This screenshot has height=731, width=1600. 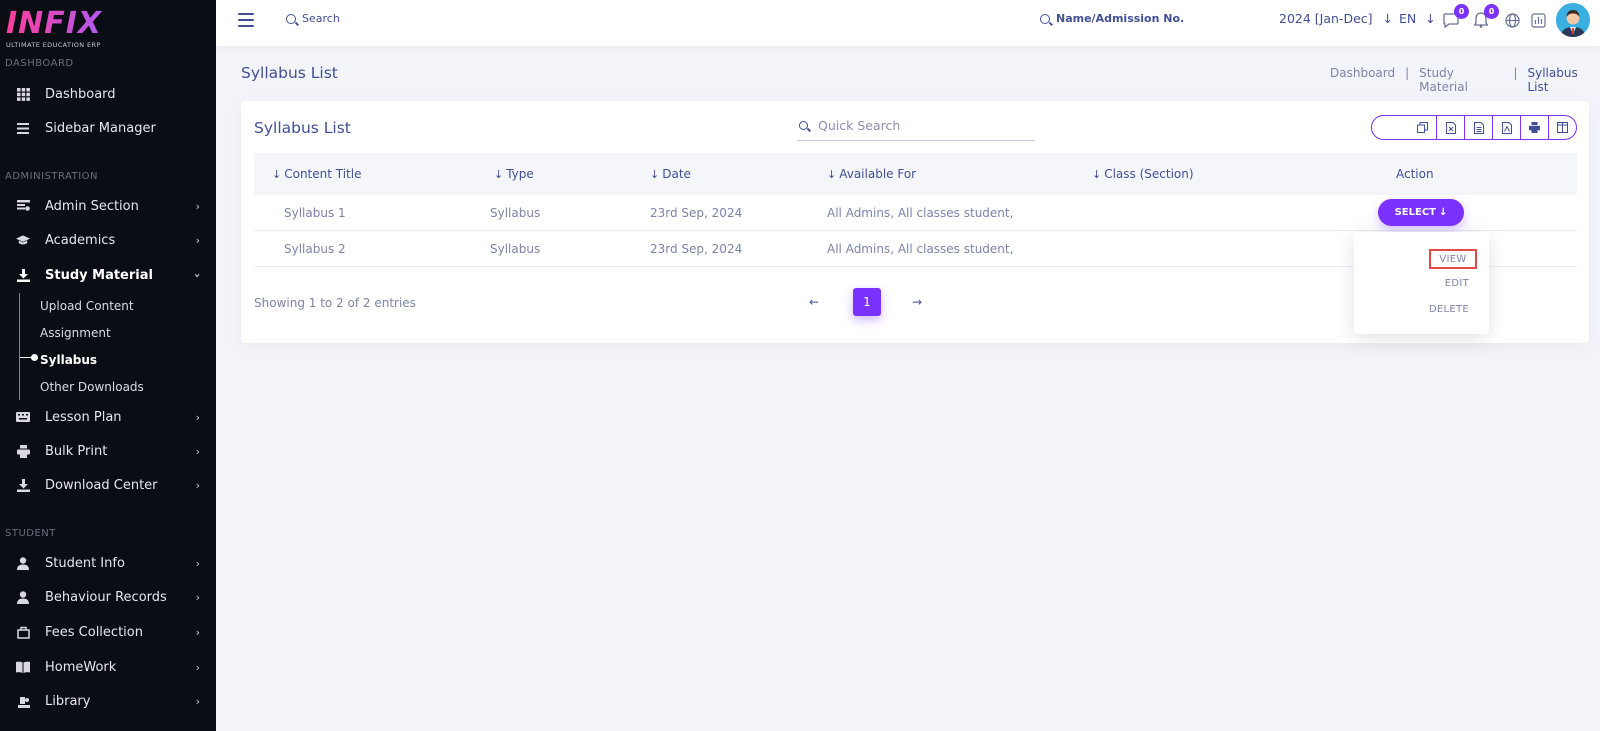 I want to click on academic-year-select: 2024 [Jan-Dec] ↓, so click(x=1336, y=18).